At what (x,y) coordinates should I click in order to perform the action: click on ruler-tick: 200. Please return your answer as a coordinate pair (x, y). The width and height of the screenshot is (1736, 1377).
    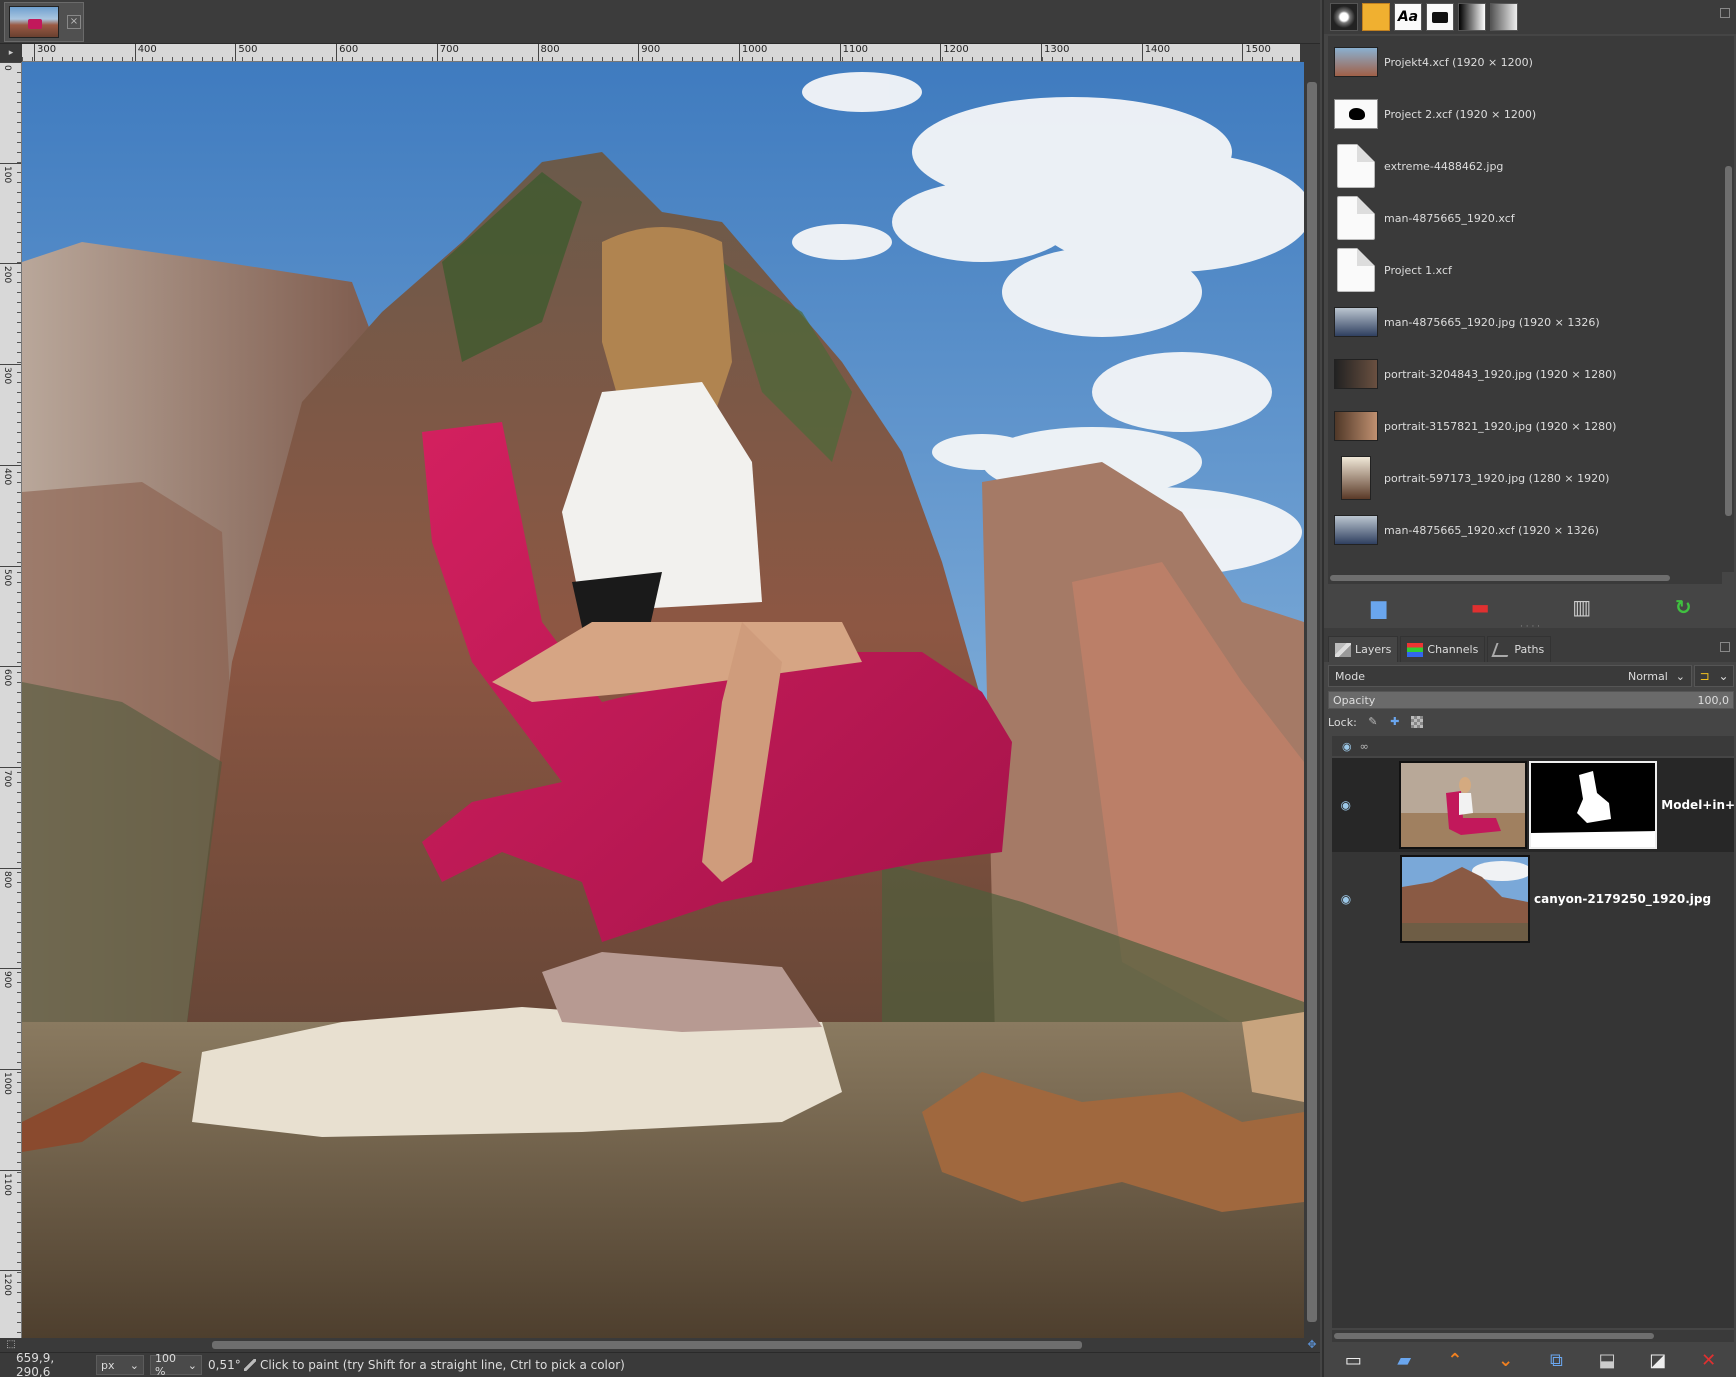
    Looking at the image, I should click on (10, 273).